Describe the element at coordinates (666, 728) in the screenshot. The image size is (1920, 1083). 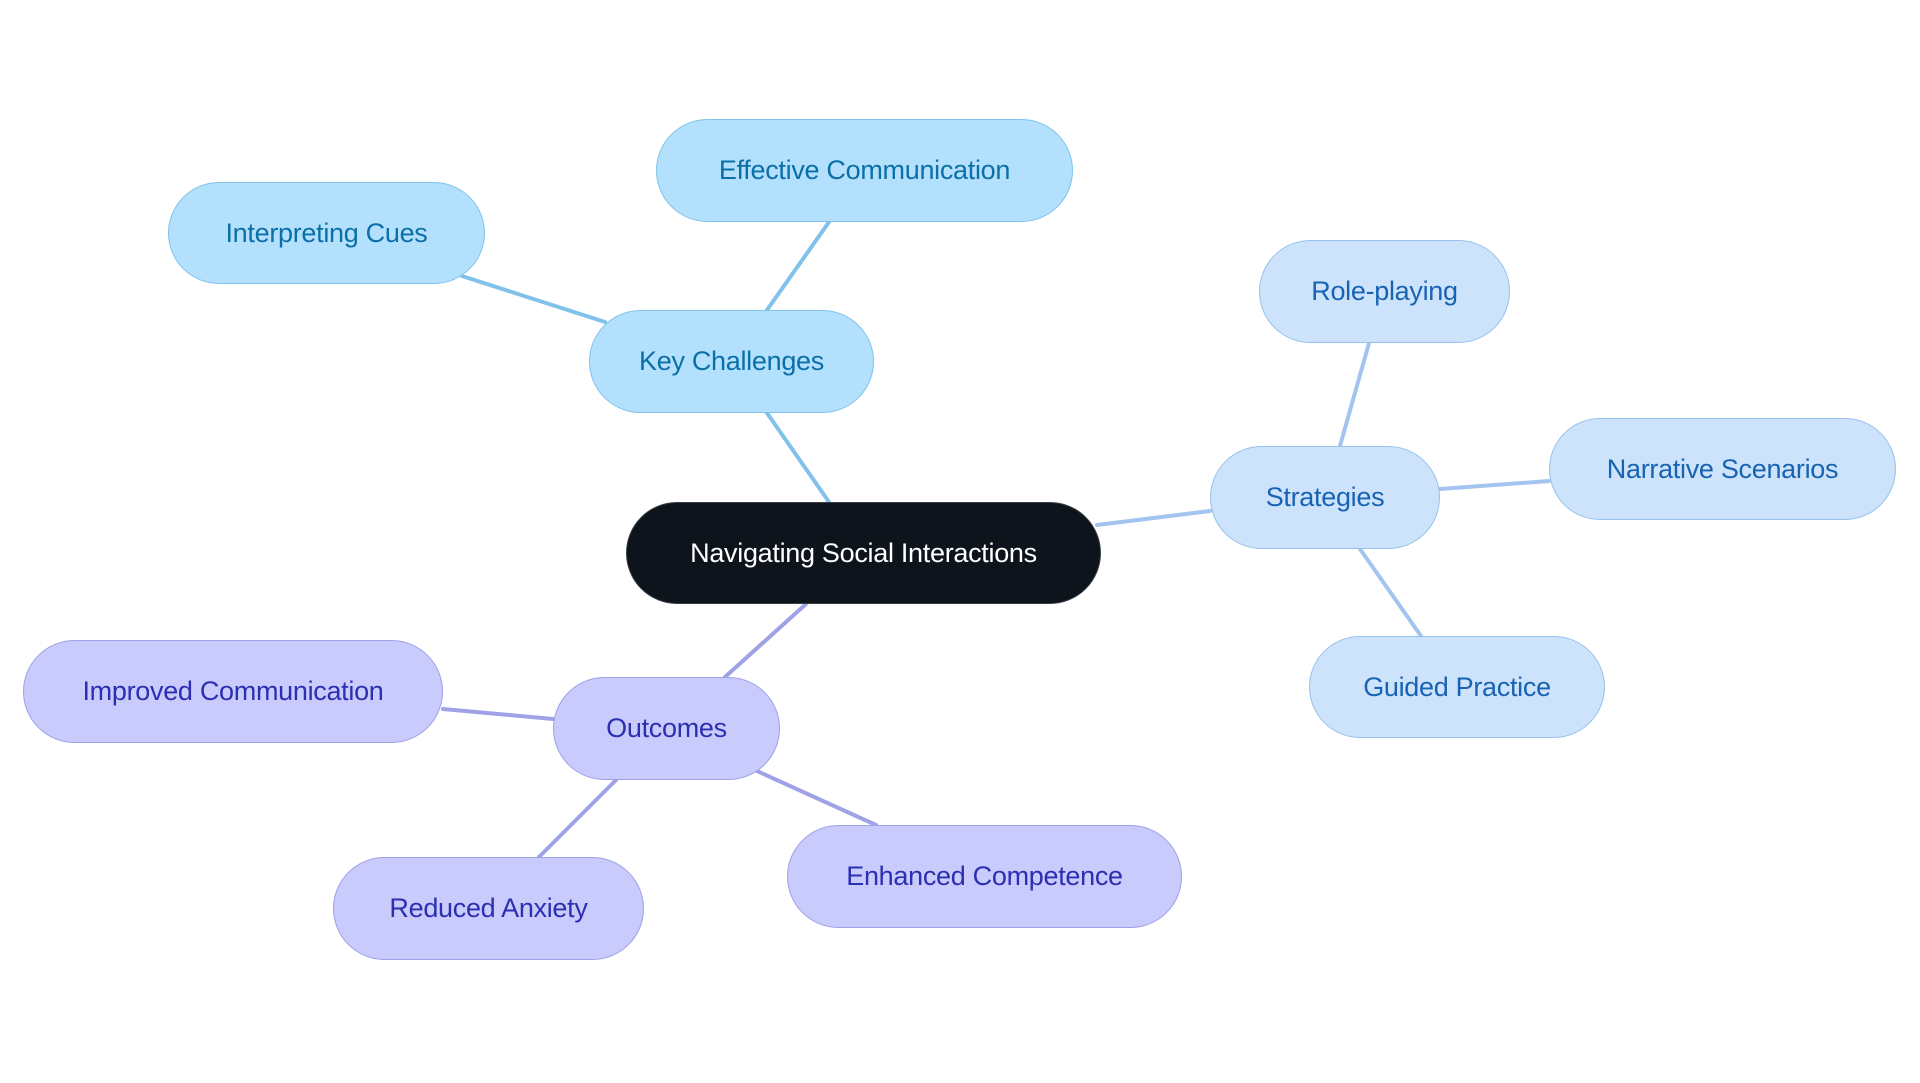
I see `node-outcomes: Outcomes` at that location.